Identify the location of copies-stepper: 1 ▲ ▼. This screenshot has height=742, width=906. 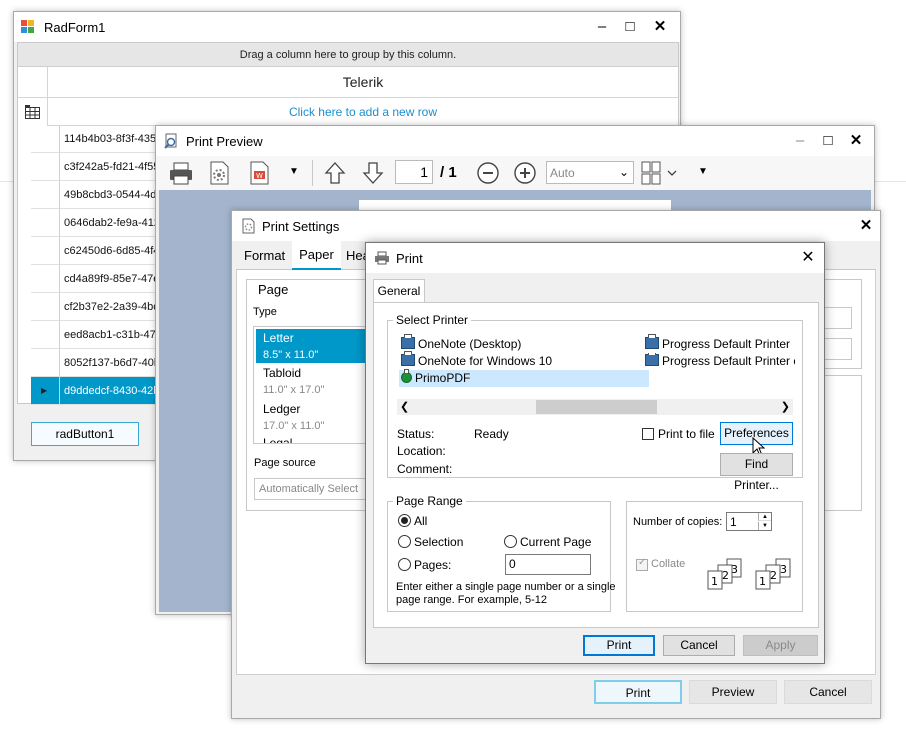
(749, 521).